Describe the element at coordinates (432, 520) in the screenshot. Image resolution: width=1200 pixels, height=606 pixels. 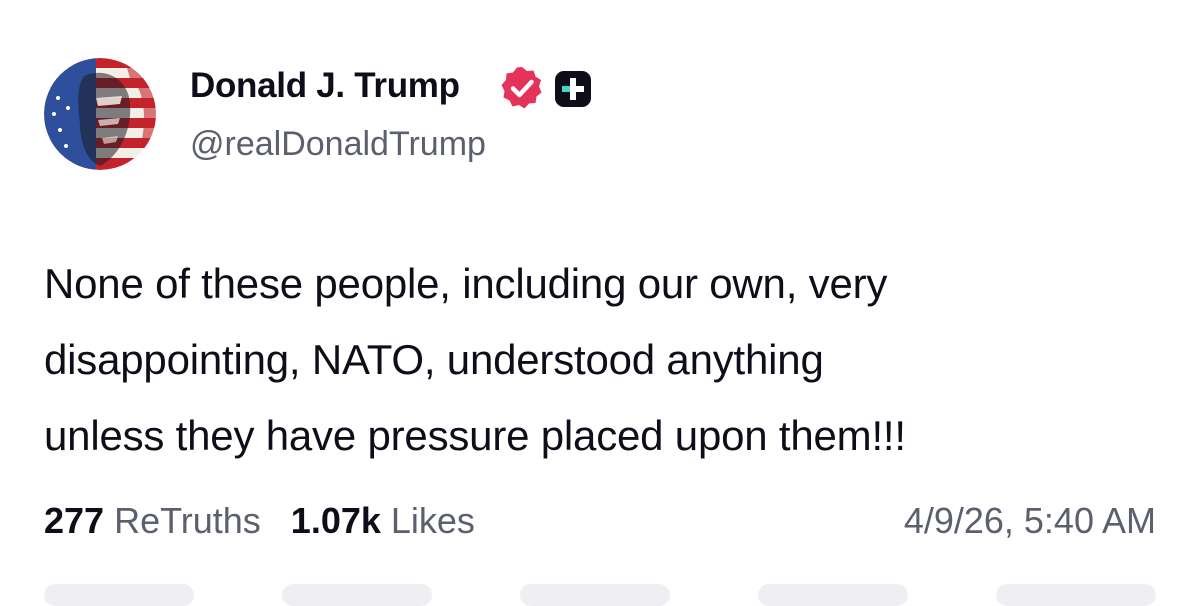
I see `likes-label: Likes` at that location.